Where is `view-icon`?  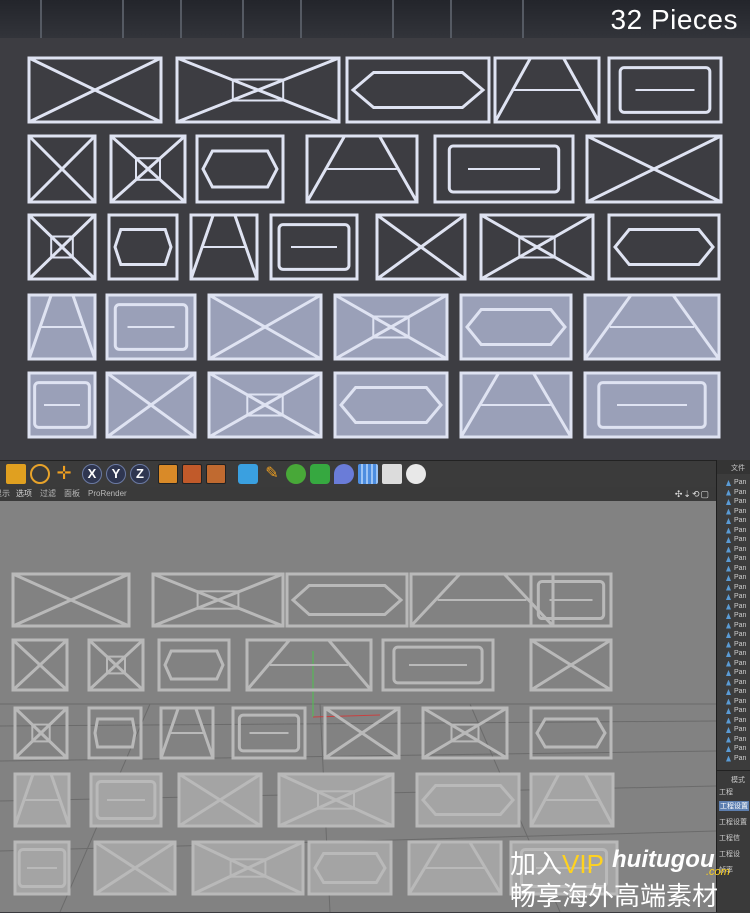
view-icon is located at coordinates (16, 474).